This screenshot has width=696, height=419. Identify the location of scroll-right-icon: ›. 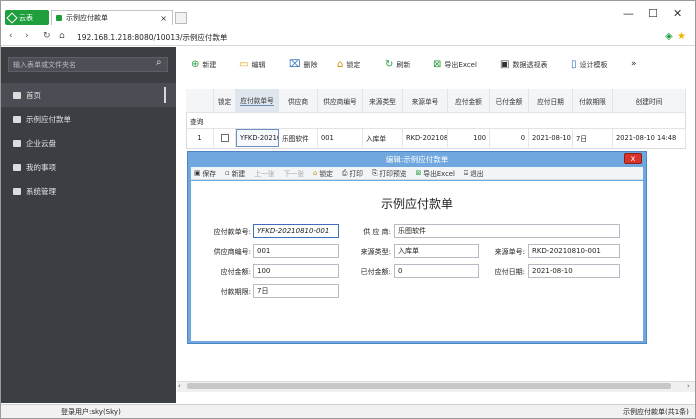
(688, 386).